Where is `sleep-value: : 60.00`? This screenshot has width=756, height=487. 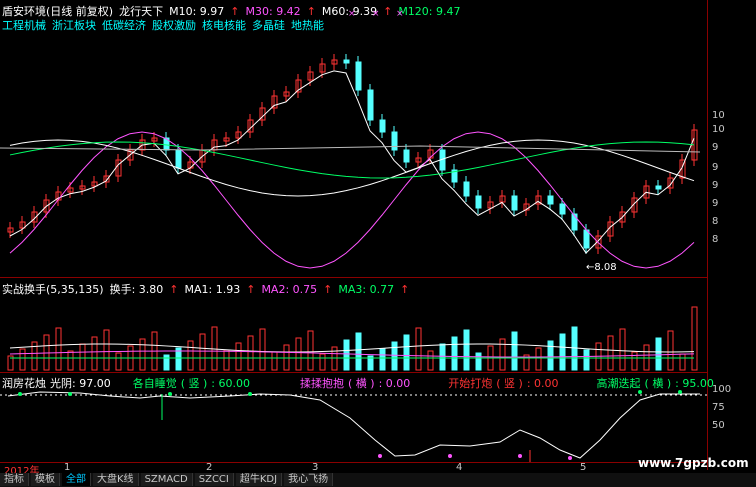 sleep-value: : 60.00 is located at coordinates (230, 383).